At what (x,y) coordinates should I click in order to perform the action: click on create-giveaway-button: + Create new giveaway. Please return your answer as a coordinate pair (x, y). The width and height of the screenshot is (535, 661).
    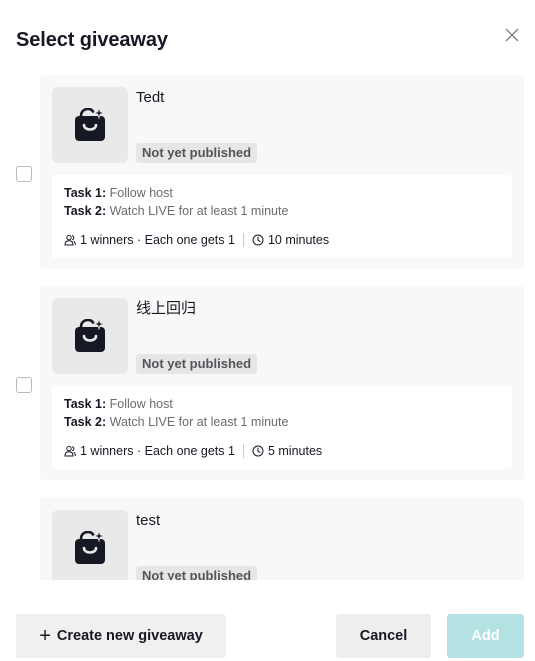
    Looking at the image, I should click on (121, 636).